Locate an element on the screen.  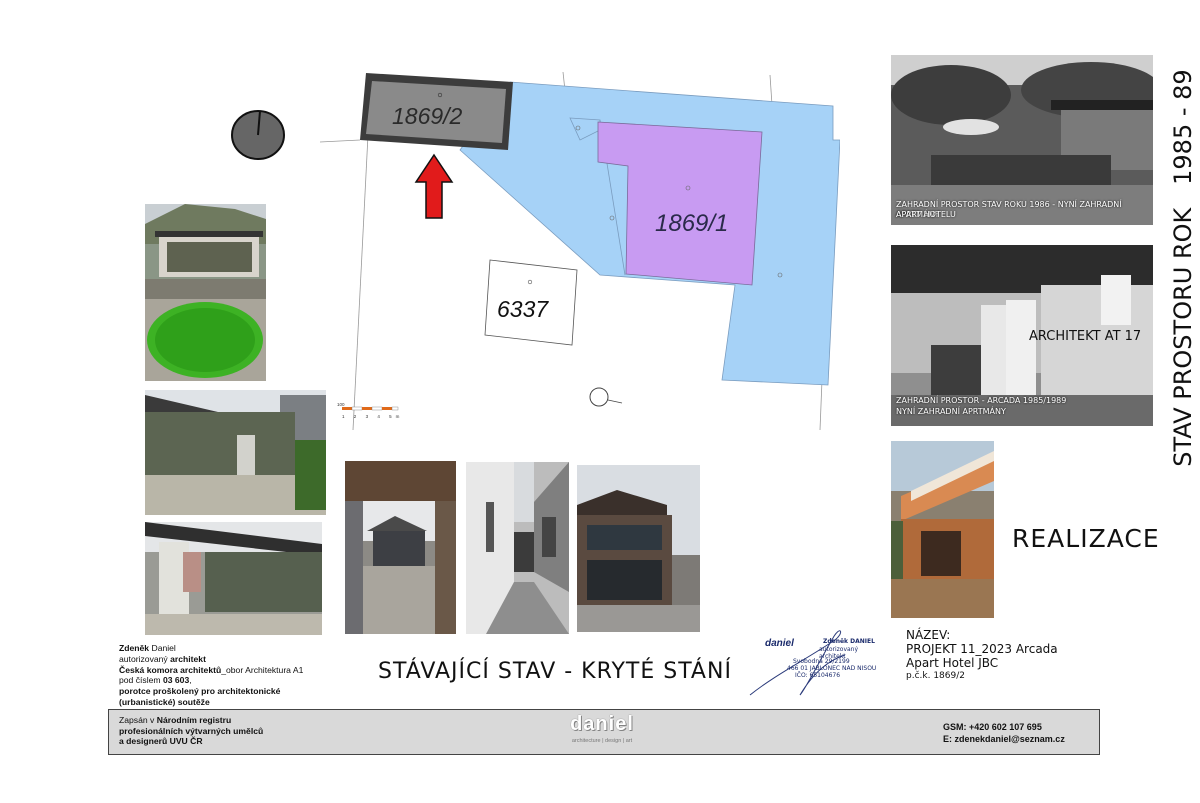
stamp-ico: IČO: 65104676 is located at coordinates (818, 675).